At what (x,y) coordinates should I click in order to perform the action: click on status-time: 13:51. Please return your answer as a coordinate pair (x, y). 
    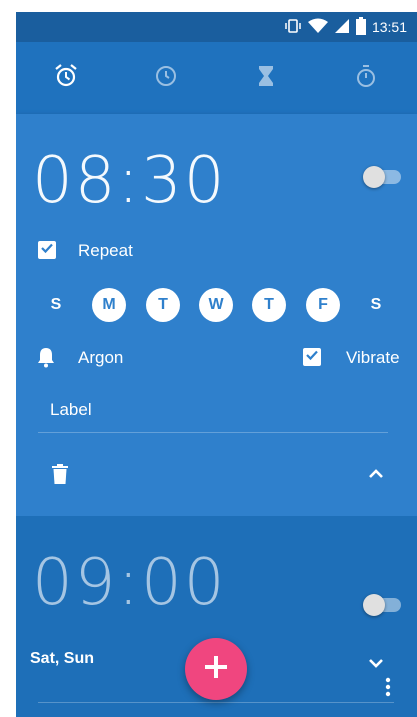
    Looking at the image, I should click on (389, 27).